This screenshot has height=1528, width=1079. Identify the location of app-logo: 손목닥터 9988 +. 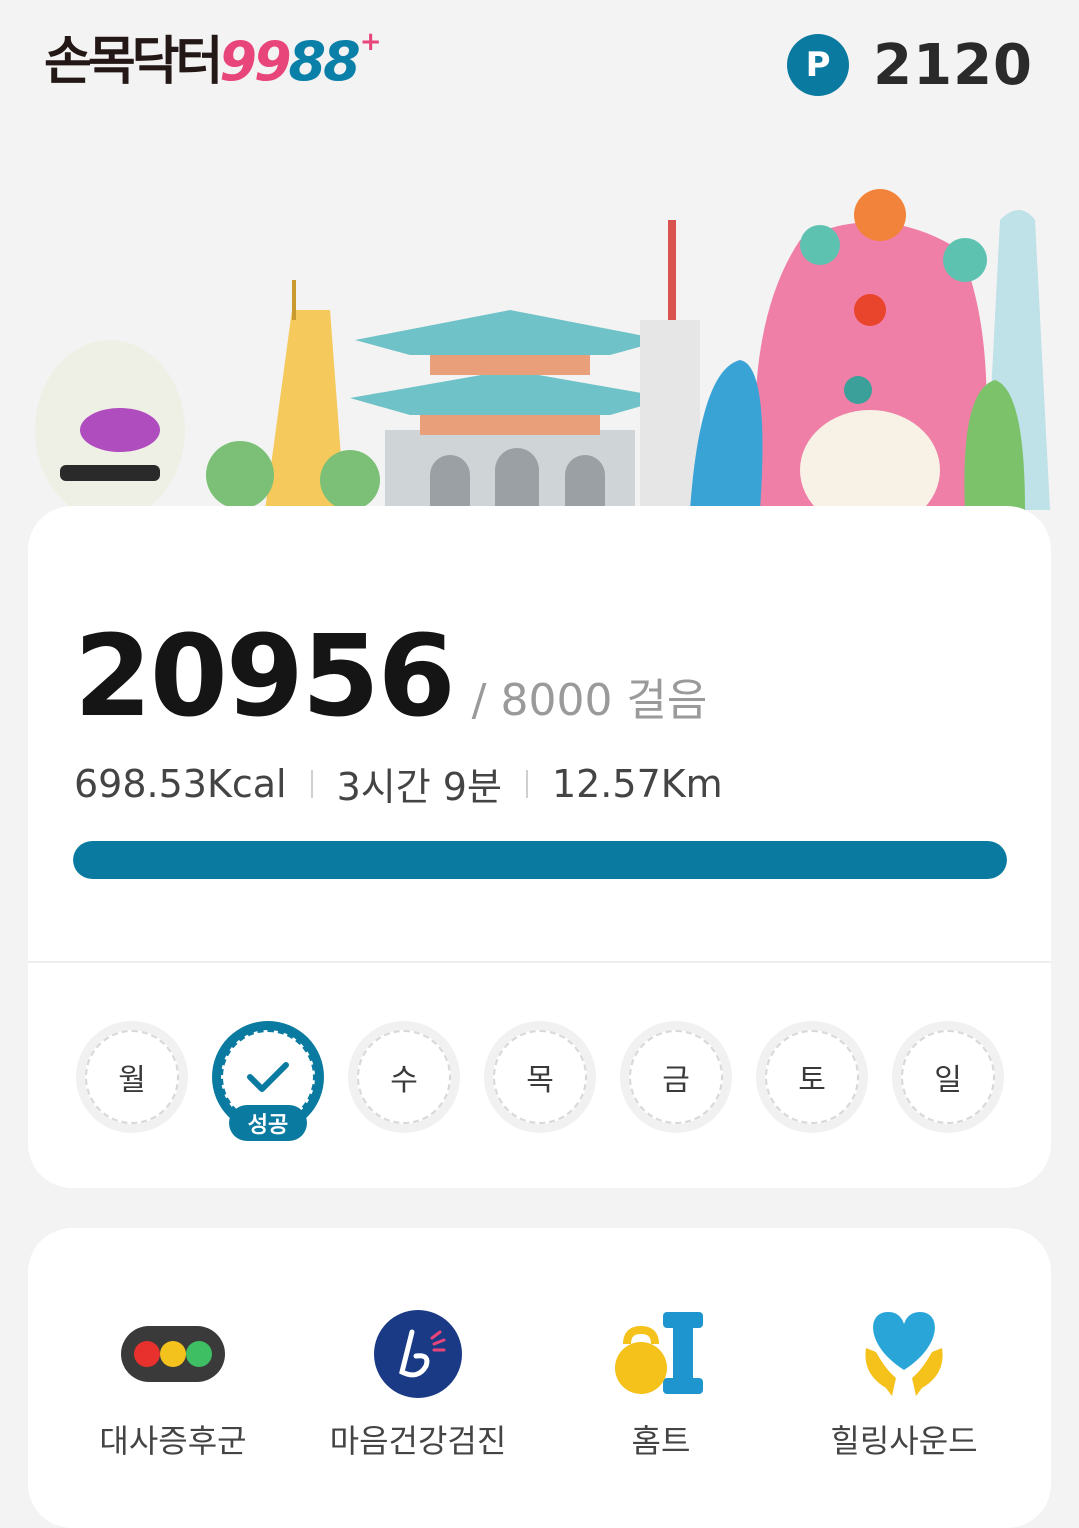
(212, 62).